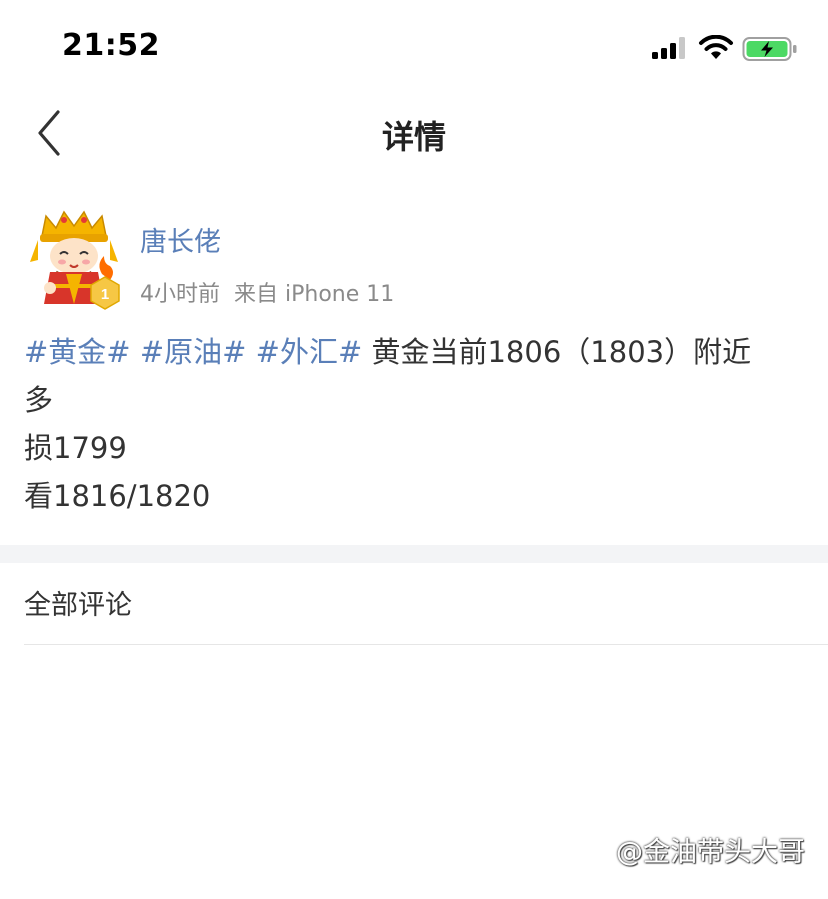  I want to click on wifi-icon, so click(716, 47).